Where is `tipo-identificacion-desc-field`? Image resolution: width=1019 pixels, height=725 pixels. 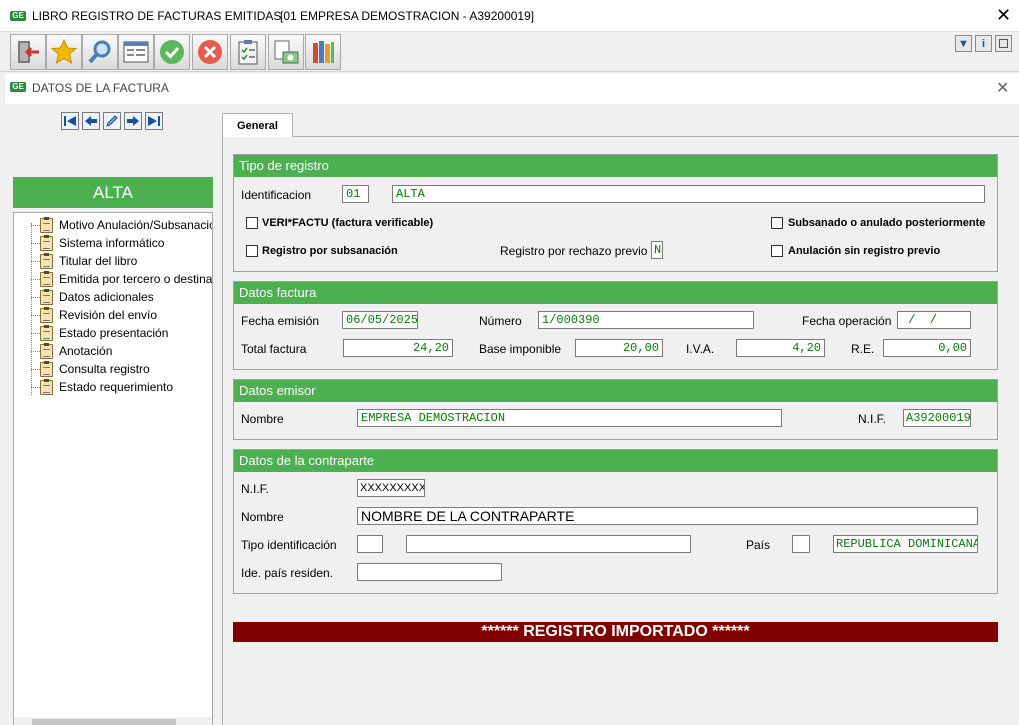 tipo-identificacion-desc-field is located at coordinates (548, 544).